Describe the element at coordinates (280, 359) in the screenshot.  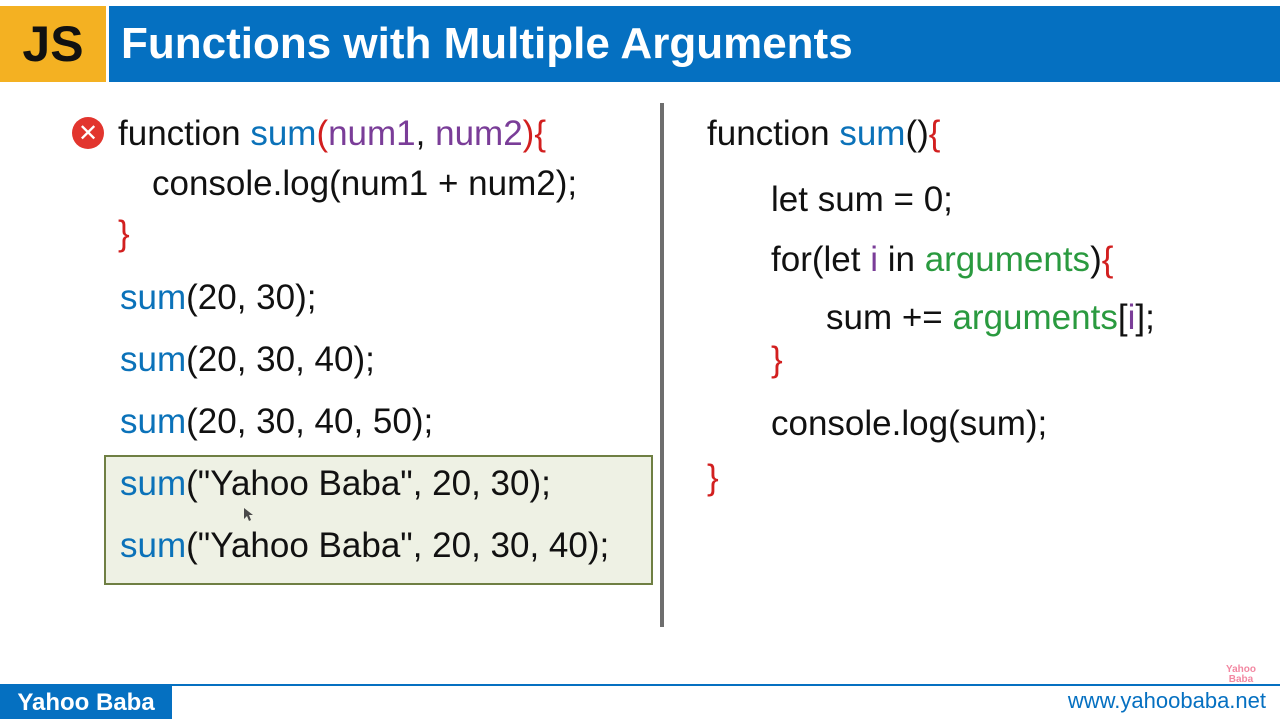
I see `call-args: (20, 30, 40);` at that location.